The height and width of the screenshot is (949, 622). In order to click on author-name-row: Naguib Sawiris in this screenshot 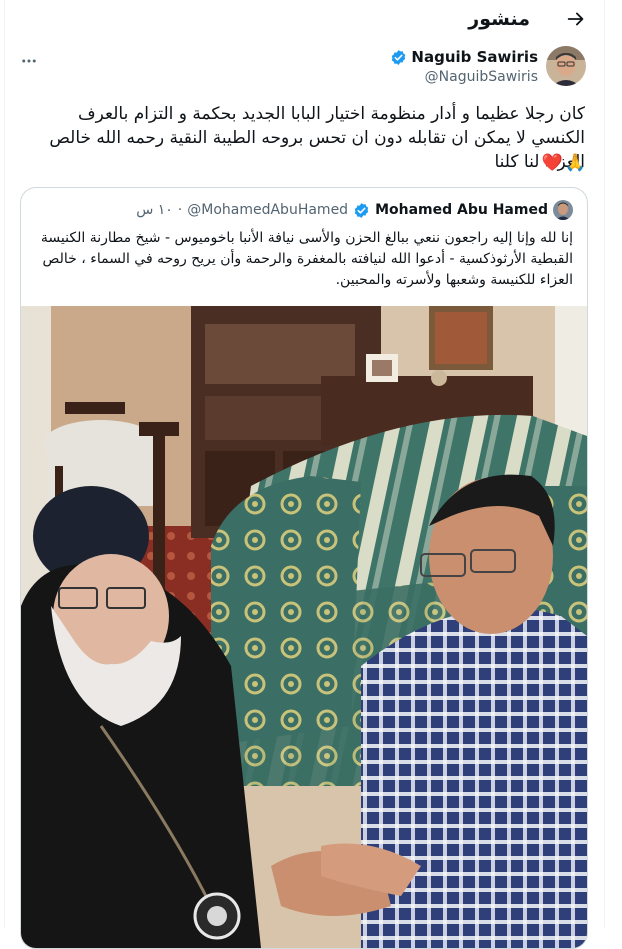, I will do `click(464, 57)`.